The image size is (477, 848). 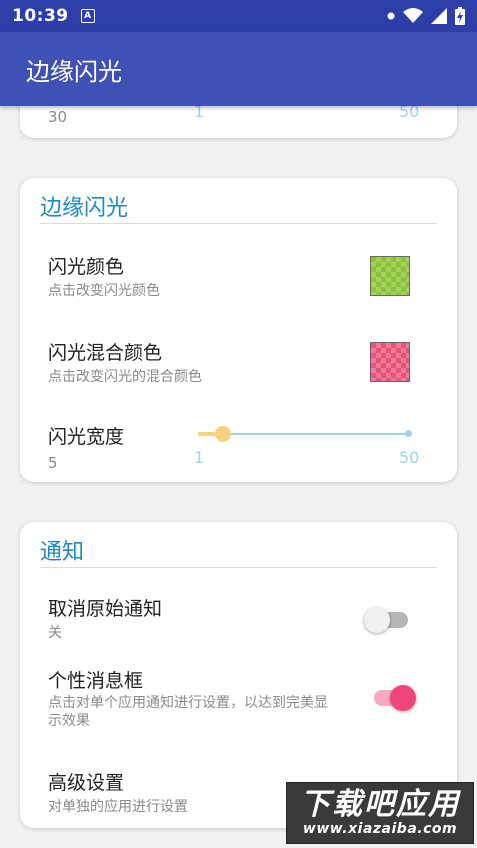 What do you see at coordinates (86, 437) in the screenshot?
I see `flash-width-title: 闪光宽度` at bounding box center [86, 437].